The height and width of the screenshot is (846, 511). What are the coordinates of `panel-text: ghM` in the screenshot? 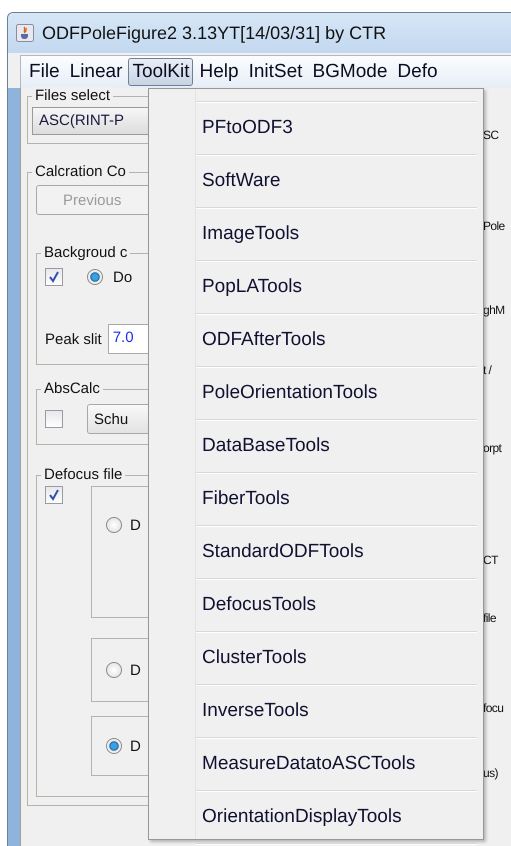 It's located at (494, 310).